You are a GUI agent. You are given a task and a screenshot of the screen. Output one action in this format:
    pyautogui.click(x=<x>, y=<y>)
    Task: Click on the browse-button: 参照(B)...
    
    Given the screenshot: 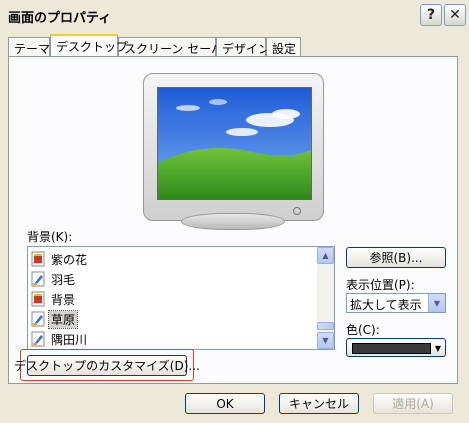 What is the action you would take?
    pyautogui.click(x=396, y=257)
    